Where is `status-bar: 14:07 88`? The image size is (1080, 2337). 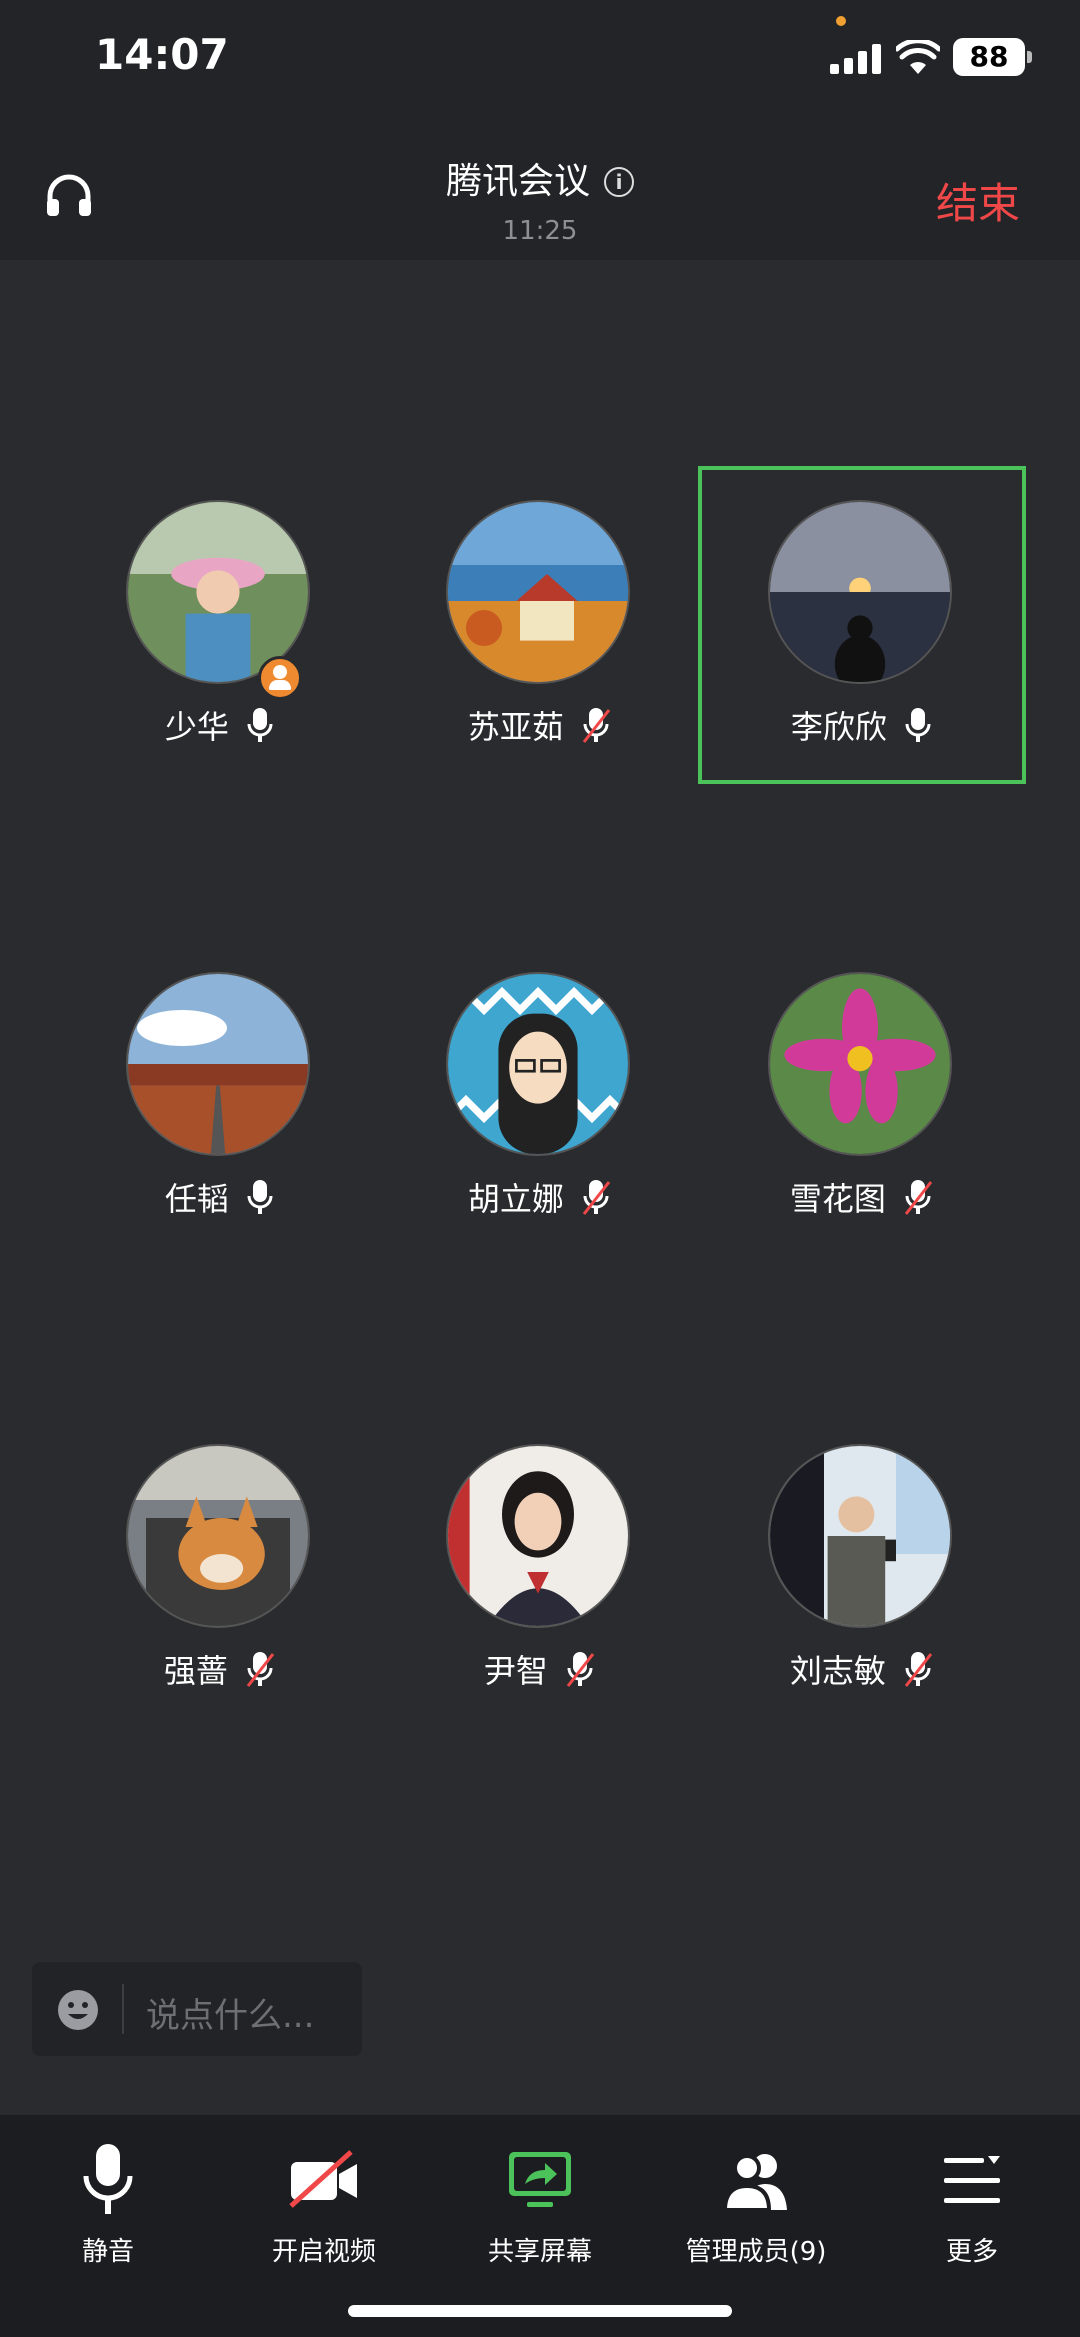
status-bar: 14:07 88 is located at coordinates (540, 60).